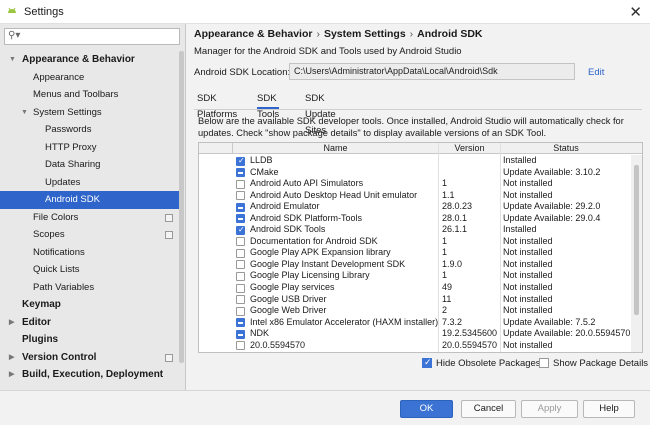 The height and width of the screenshot is (425, 650). What do you see at coordinates (415, 161) in the screenshot?
I see `table-row: LLDB Installed` at bounding box center [415, 161].